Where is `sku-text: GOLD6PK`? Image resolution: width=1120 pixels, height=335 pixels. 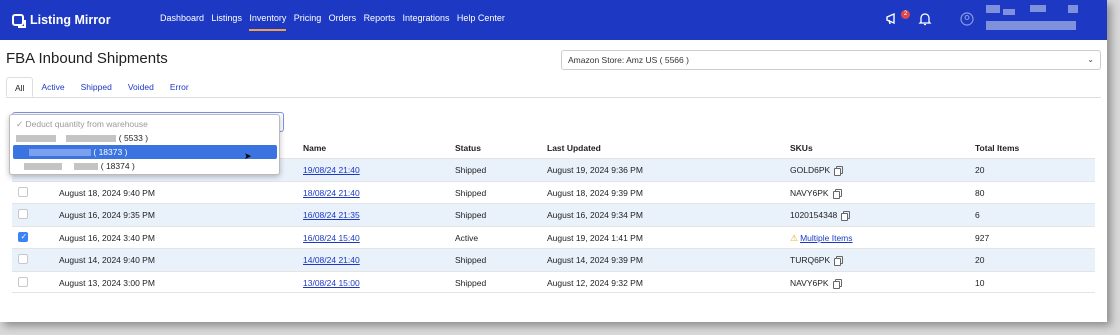 sku-text: GOLD6PK is located at coordinates (810, 170).